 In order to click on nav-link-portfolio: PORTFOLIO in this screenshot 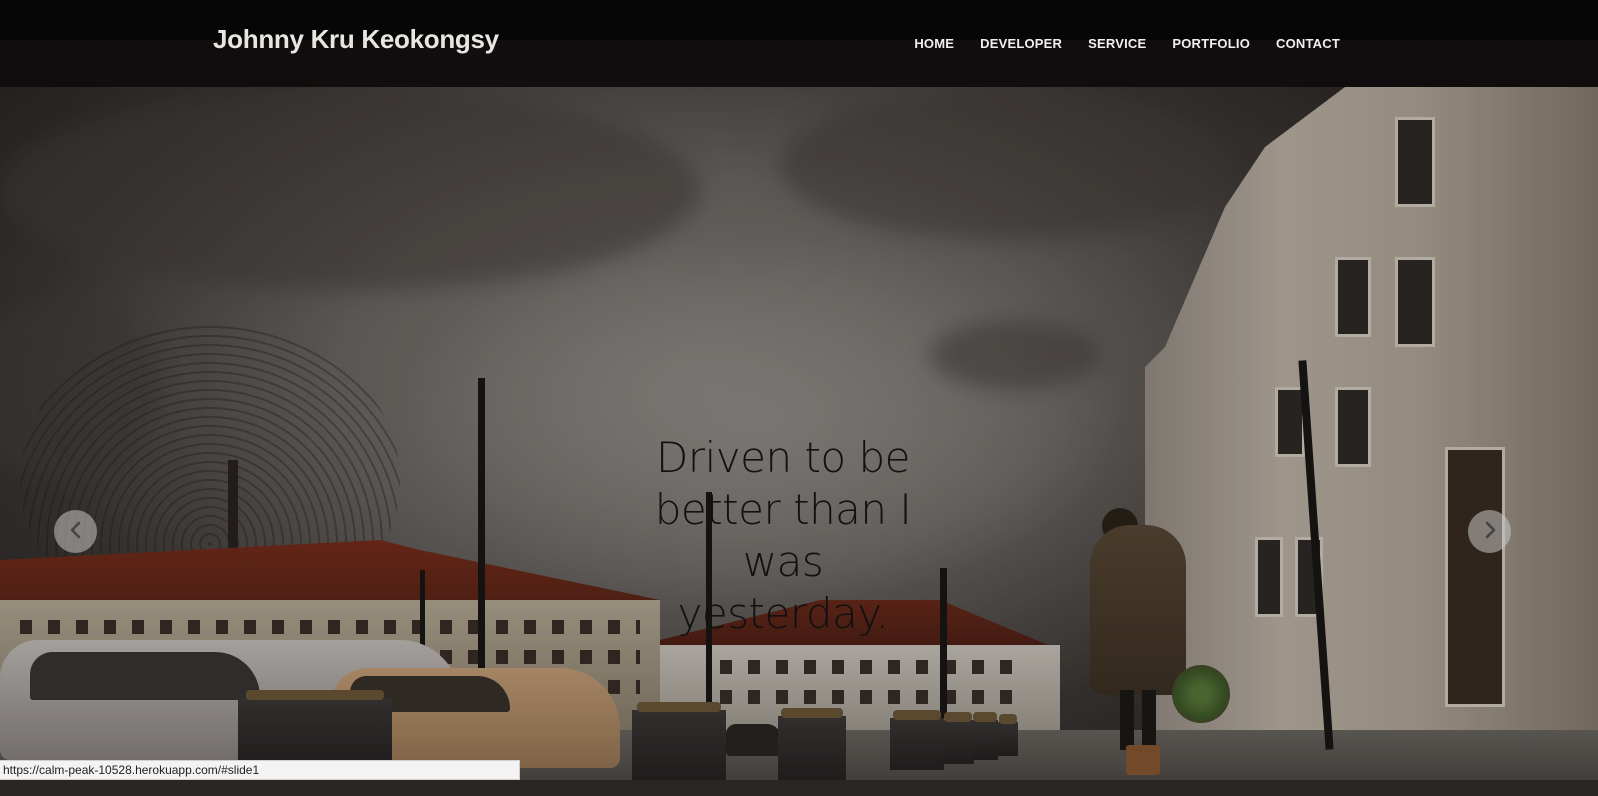, I will do `click(1211, 43)`.